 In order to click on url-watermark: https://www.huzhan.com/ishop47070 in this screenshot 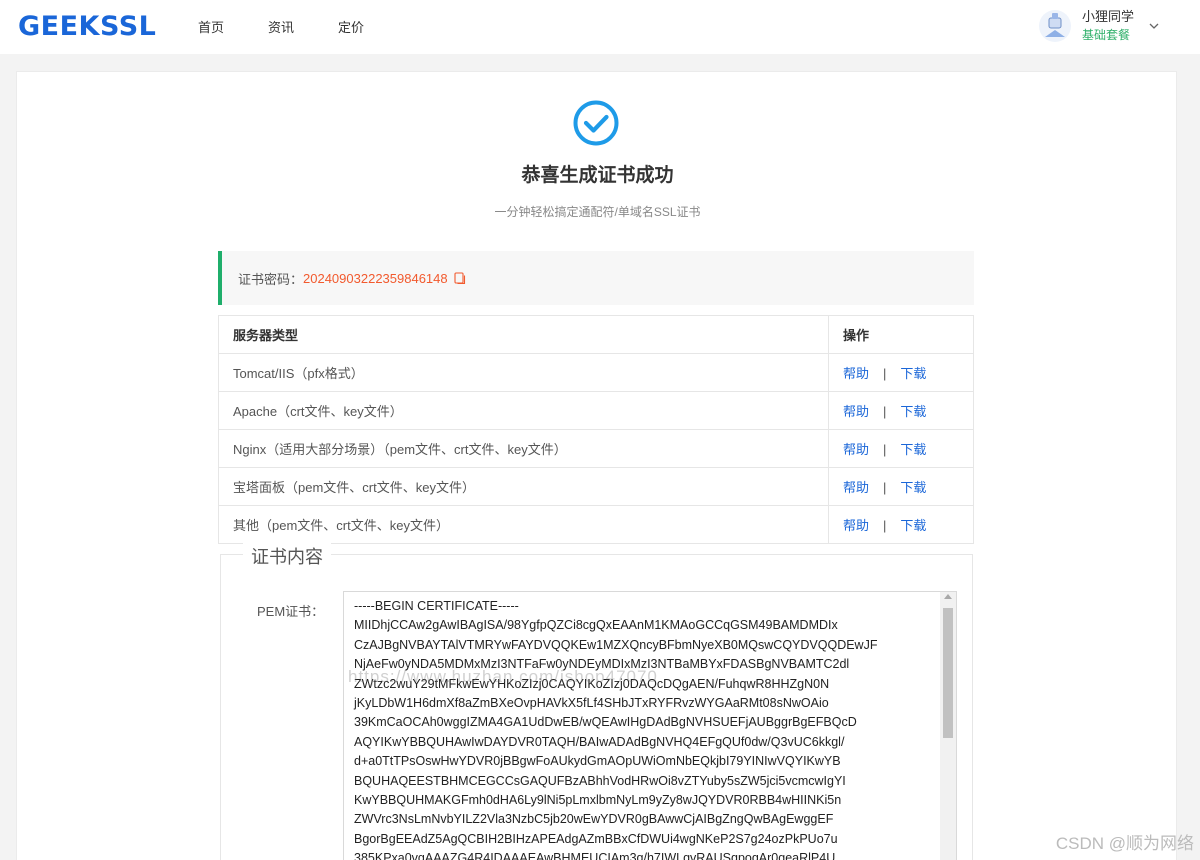, I will do `click(503, 676)`.